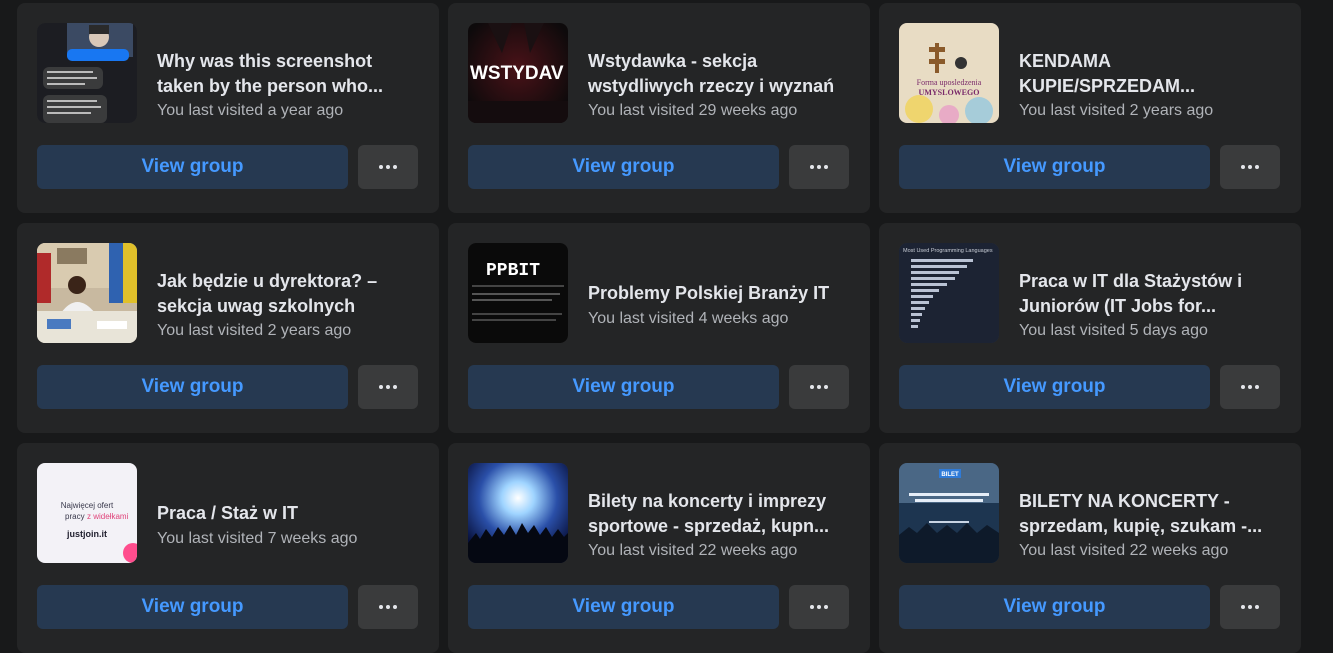 The height and width of the screenshot is (653, 1333). Describe the element at coordinates (75, 516) in the screenshot. I see `svg-text: pracy` at that location.